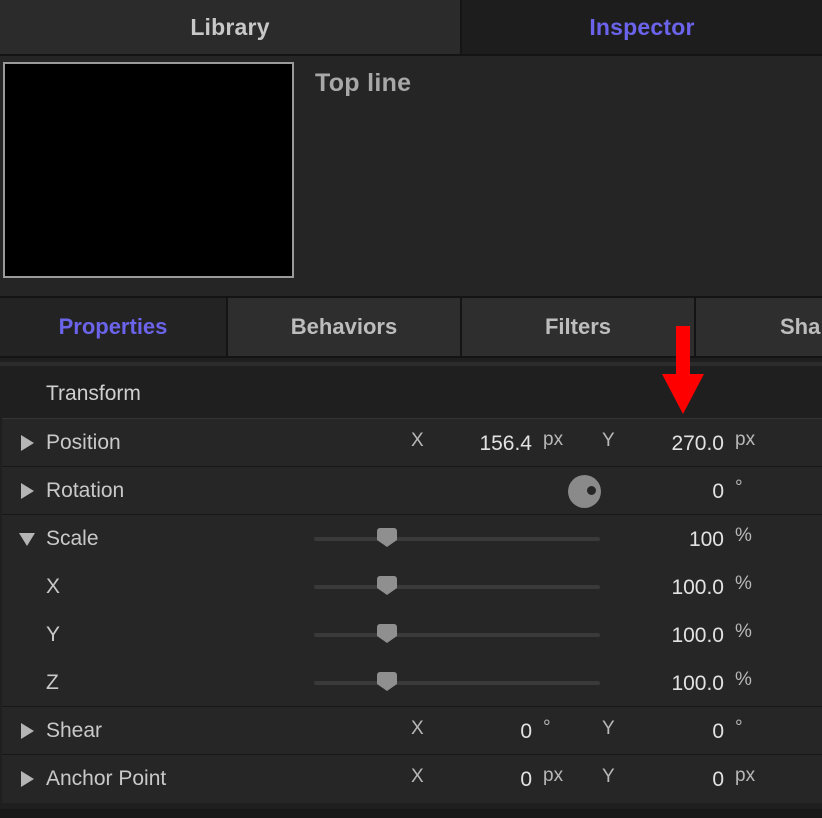 The width and height of the screenshot is (822, 818). I want to click on label-rotation: Rotation, so click(85, 490).